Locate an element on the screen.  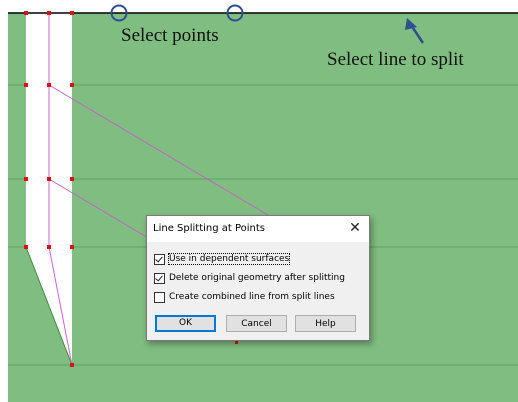
dialog-titlebar: Line Splitting at Points ✕ is located at coordinates (258, 229).